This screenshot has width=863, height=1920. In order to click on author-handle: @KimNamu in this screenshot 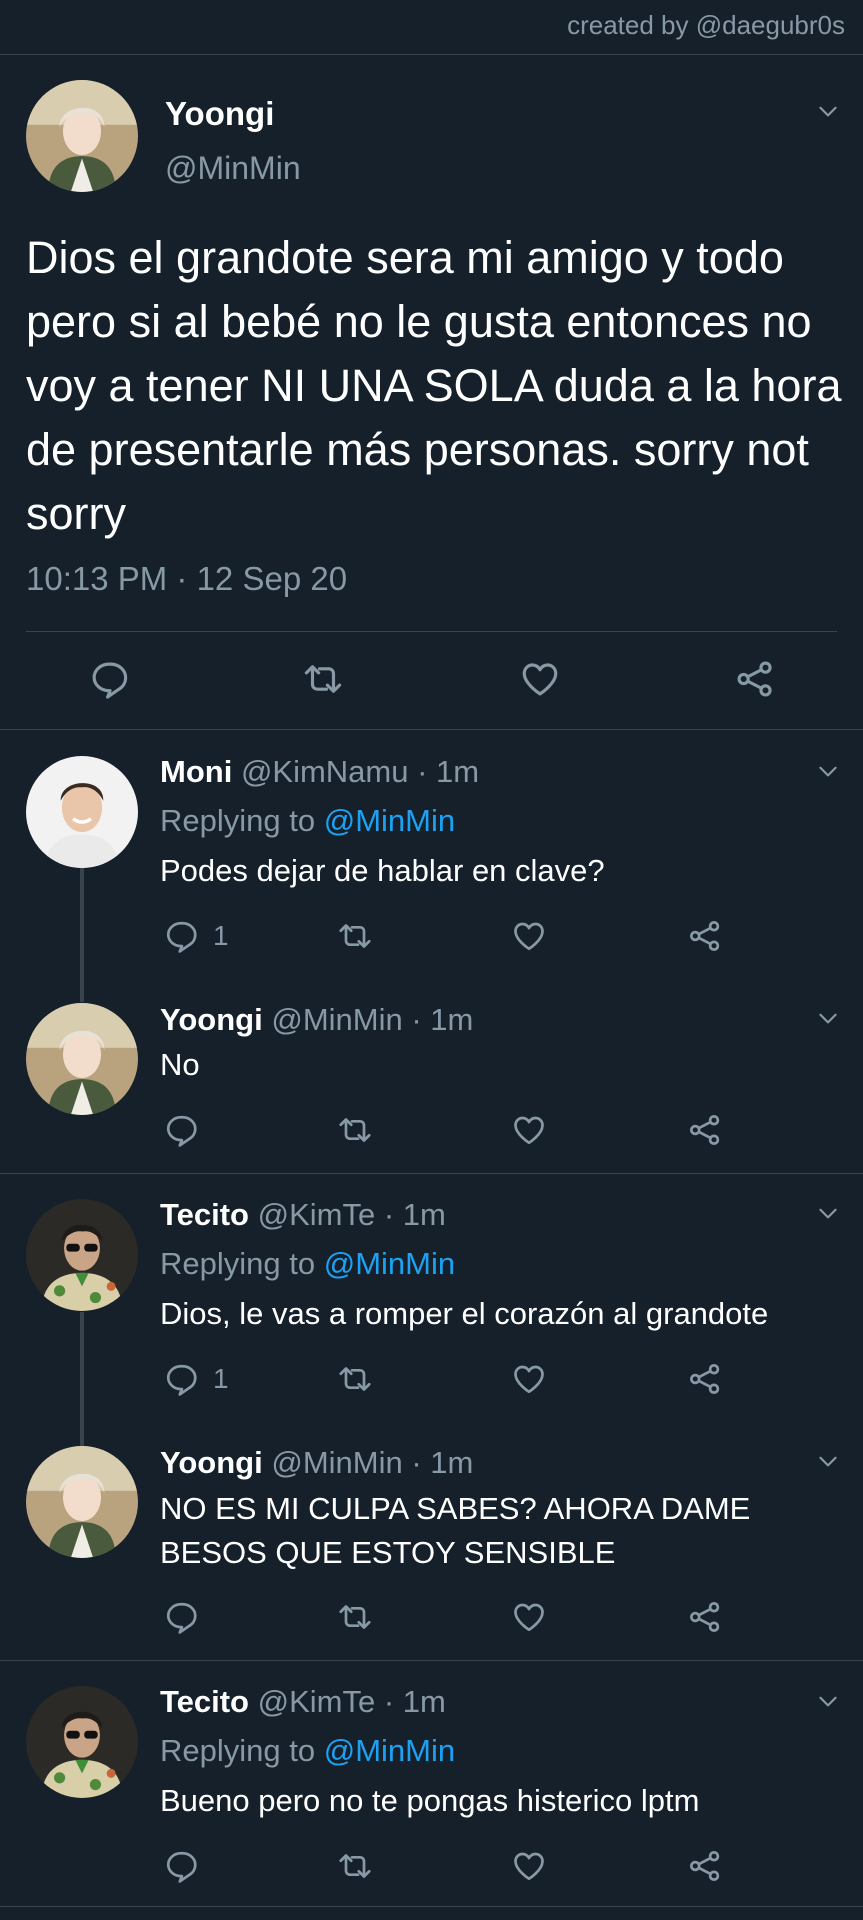, I will do `click(325, 771)`.